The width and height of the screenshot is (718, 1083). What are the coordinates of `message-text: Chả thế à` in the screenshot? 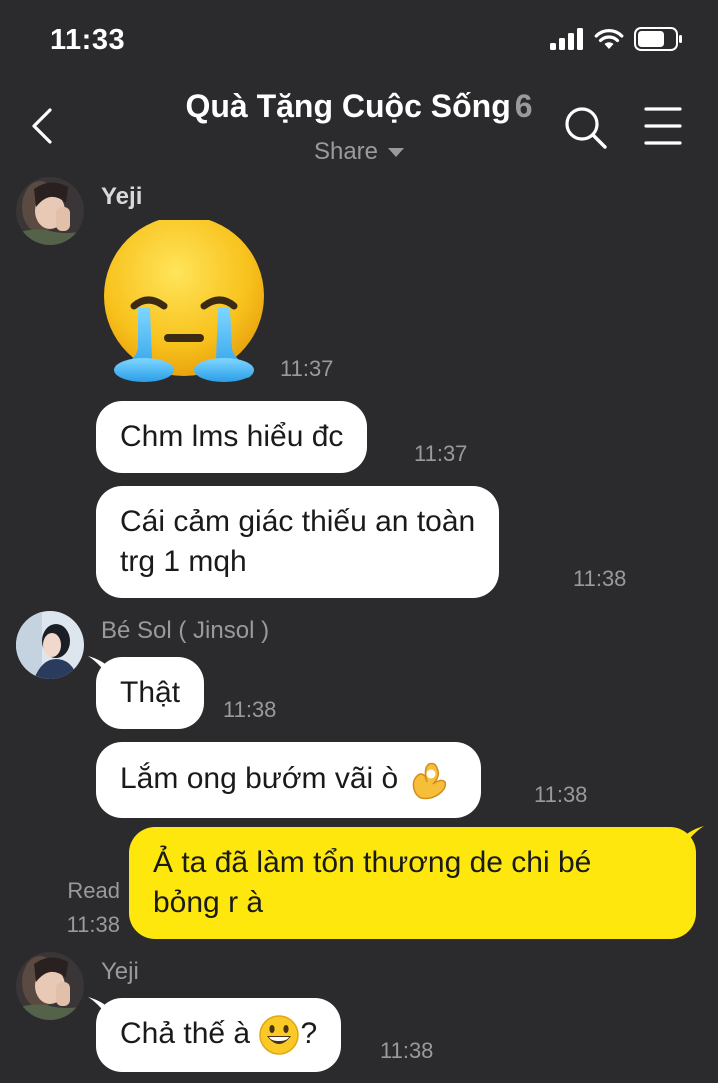 It's located at (185, 1033).